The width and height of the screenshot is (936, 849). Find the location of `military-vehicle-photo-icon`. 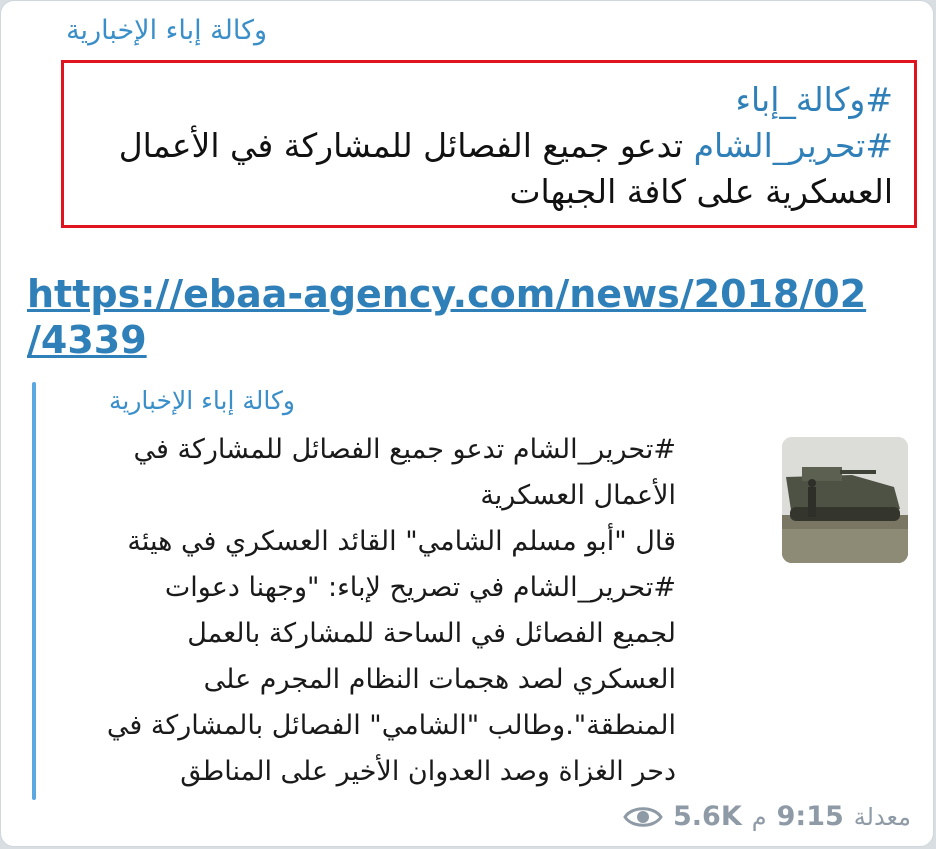

military-vehicle-photo-icon is located at coordinates (845, 500).